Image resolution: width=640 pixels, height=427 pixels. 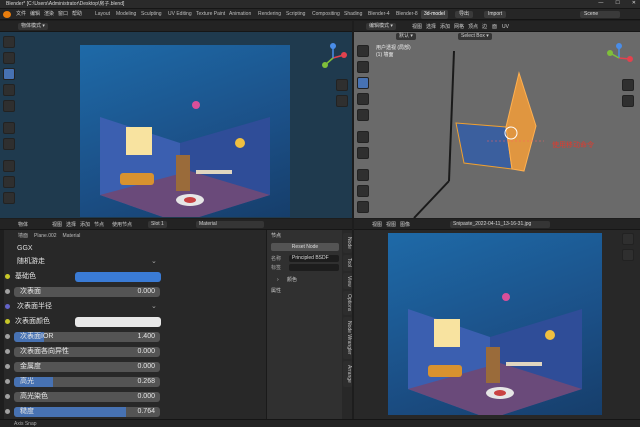 I want to click on tab-3d-model: 3d-model, so click(x=434, y=14).